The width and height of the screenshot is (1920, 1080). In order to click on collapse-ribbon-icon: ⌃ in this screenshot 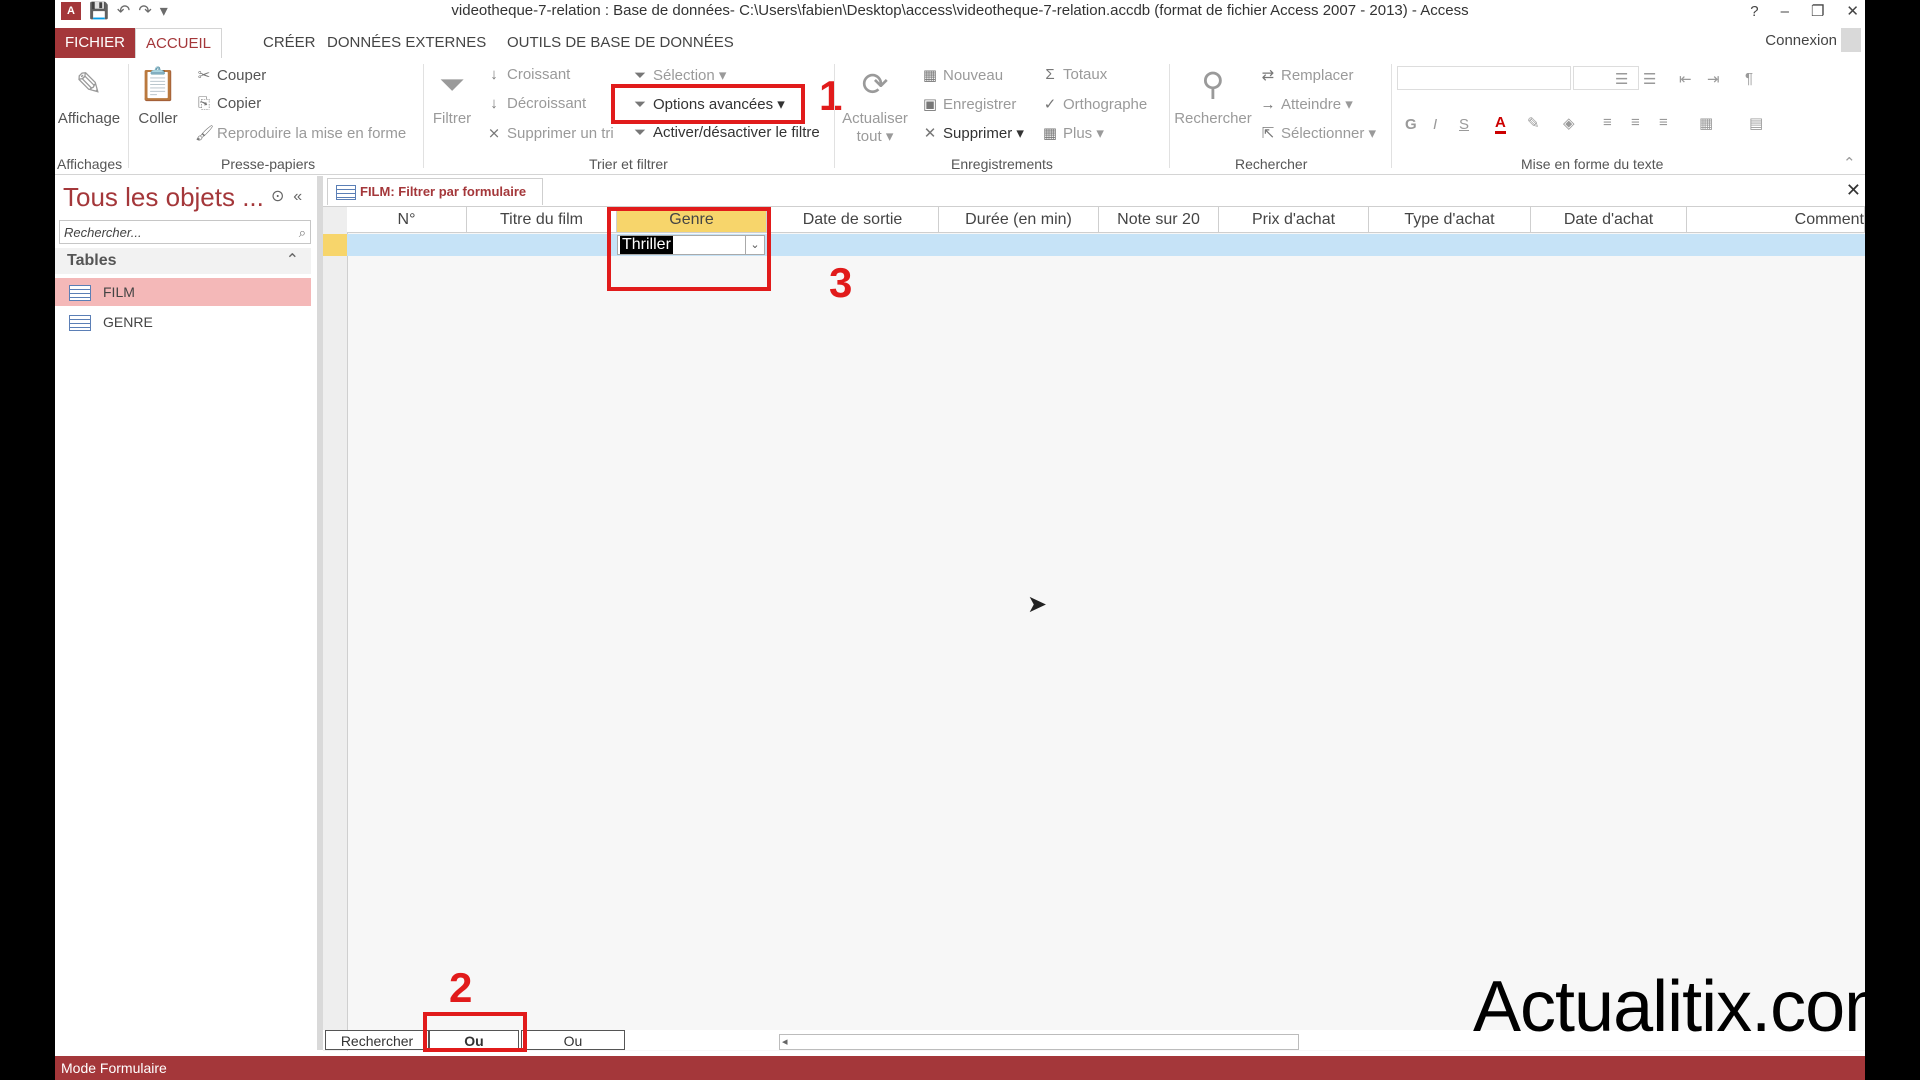, I will do `click(1849, 163)`.